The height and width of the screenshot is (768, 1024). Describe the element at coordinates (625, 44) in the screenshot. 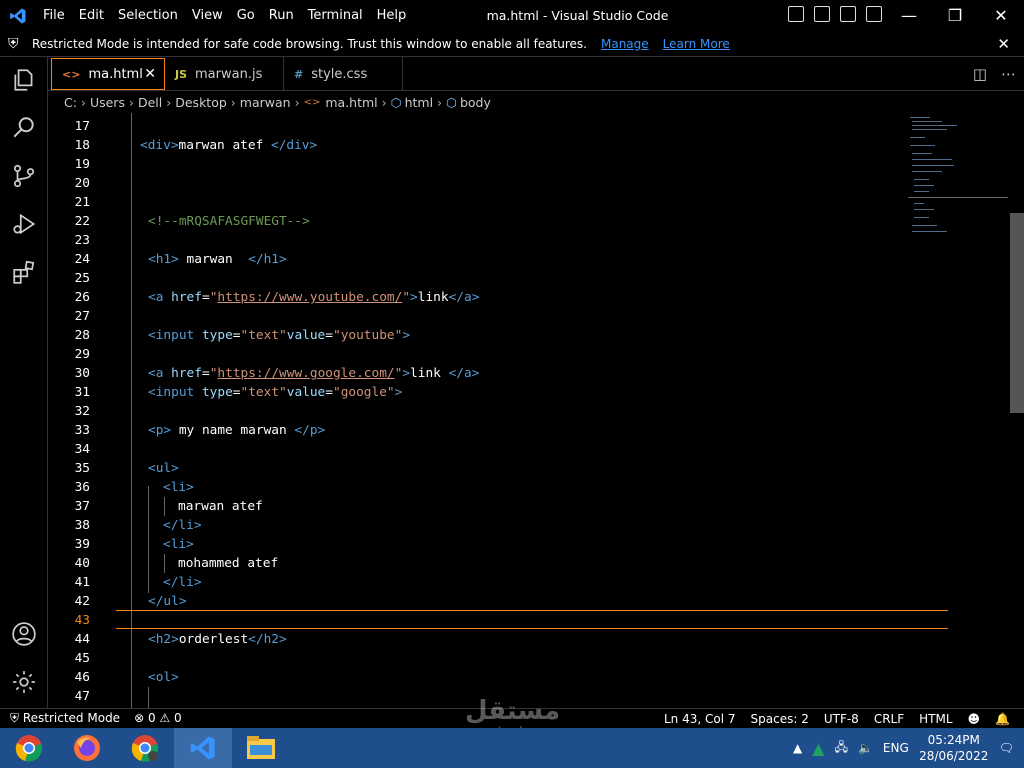

I see `manage-link: Manage` at that location.